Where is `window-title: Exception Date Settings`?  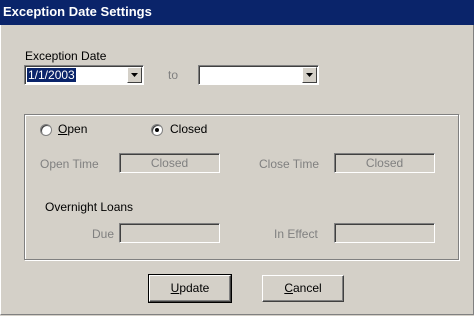
window-title: Exception Date Settings is located at coordinates (77, 11).